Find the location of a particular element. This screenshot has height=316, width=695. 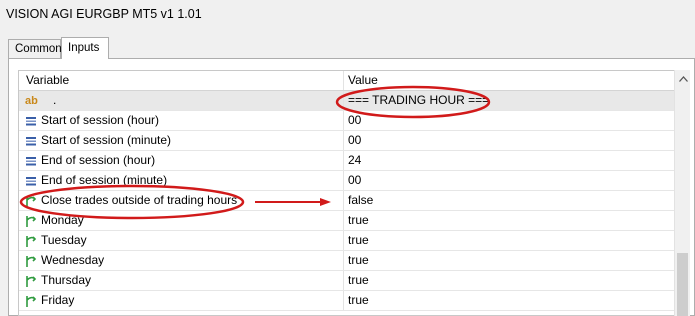

variable-name: Start of session (hour) is located at coordinates (100, 120).